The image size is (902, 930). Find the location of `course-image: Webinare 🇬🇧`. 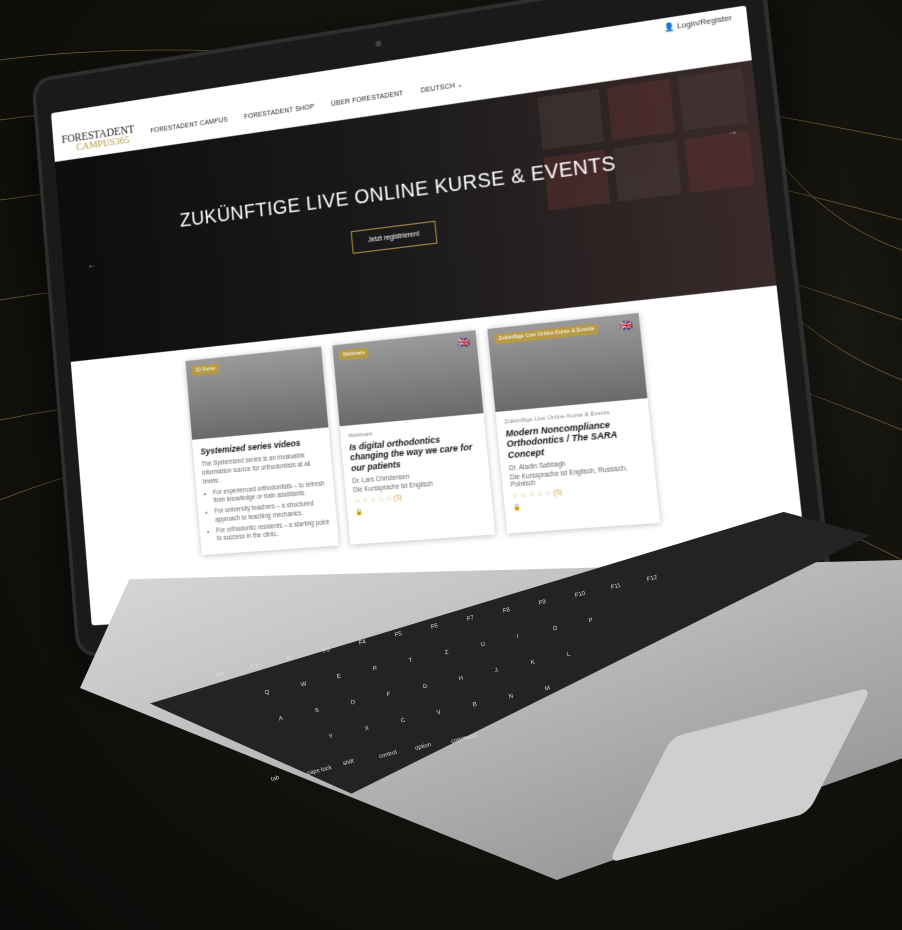

course-image: Webinare 🇬🇧 is located at coordinates (408, 378).